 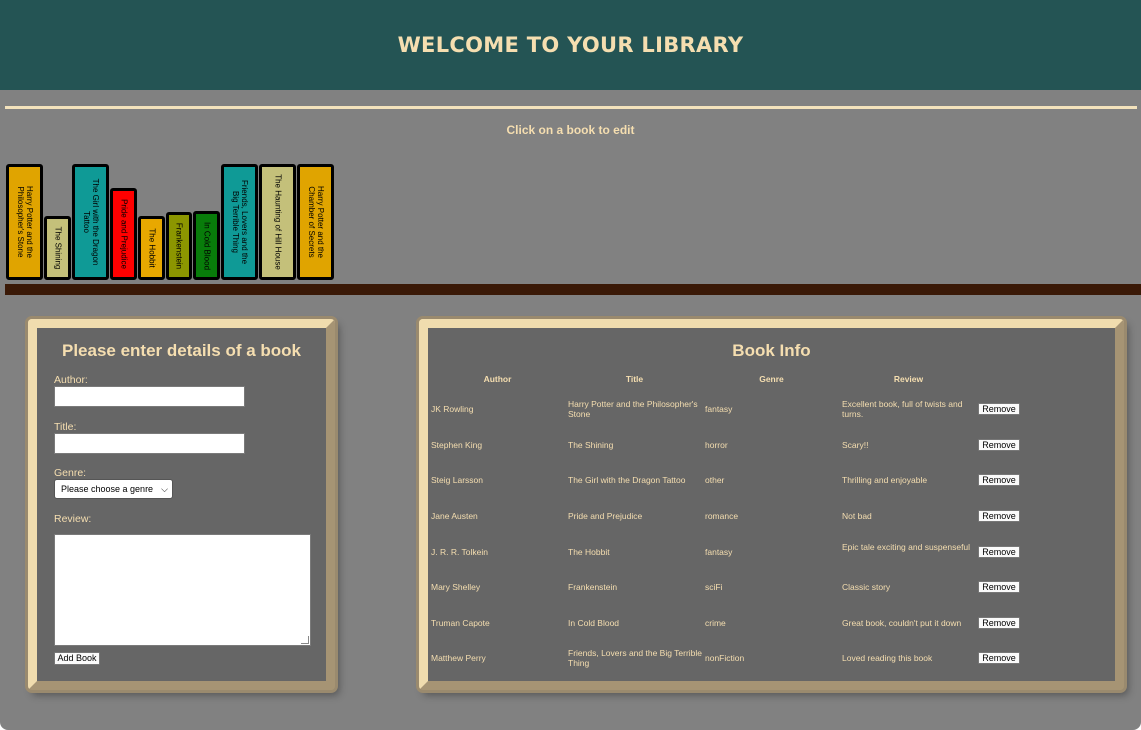 What do you see at coordinates (594, 623) in the screenshot?
I see `table-cell-title: In Cold Blood` at bounding box center [594, 623].